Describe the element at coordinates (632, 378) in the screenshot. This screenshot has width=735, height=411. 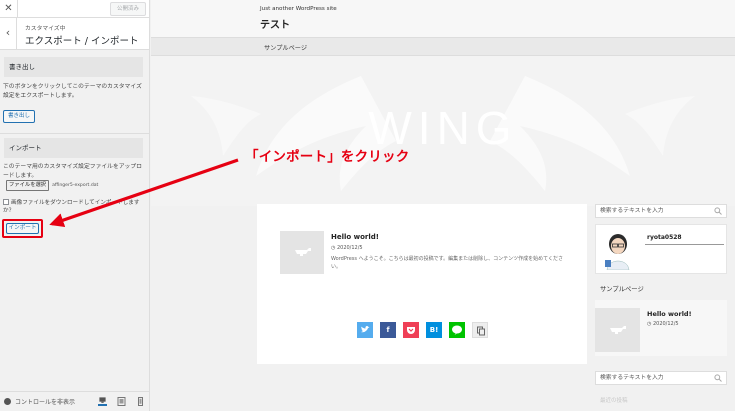
I see `search-placeholder-2: 検索するテキストを入力` at that location.